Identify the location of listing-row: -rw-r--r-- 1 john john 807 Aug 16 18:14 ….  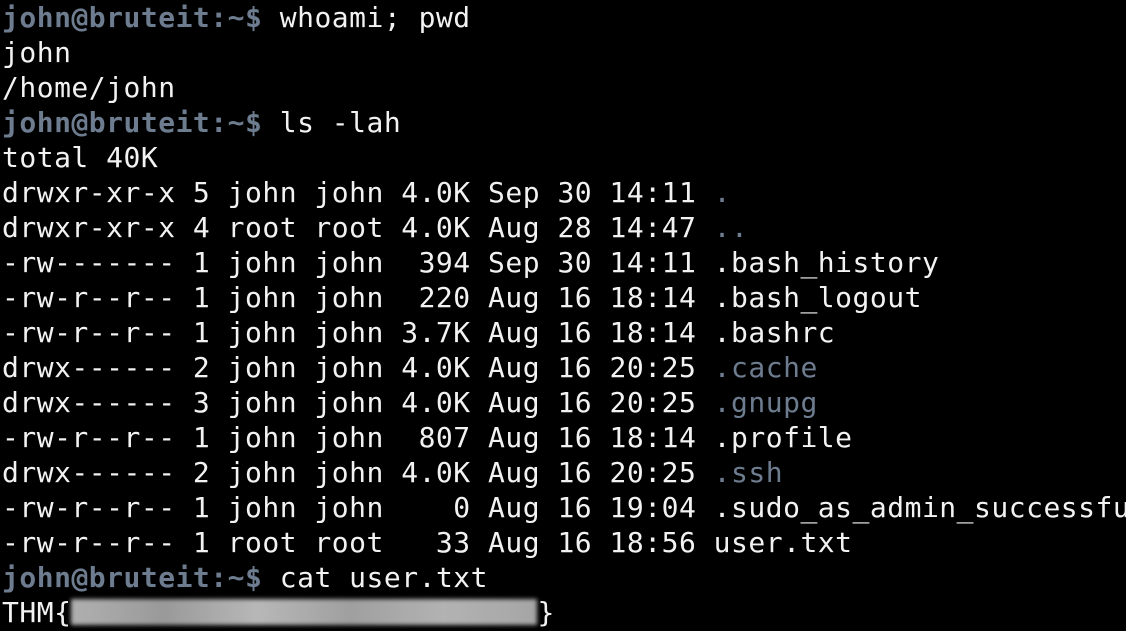
(564, 437).